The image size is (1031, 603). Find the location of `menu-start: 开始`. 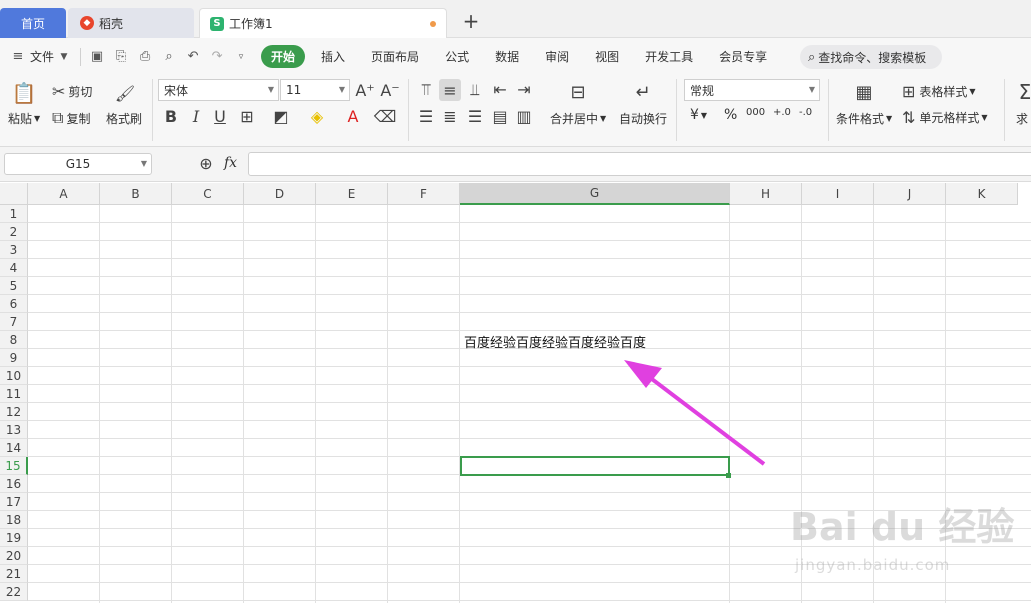

menu-start: 开始 is located at coordinates (283, 56).